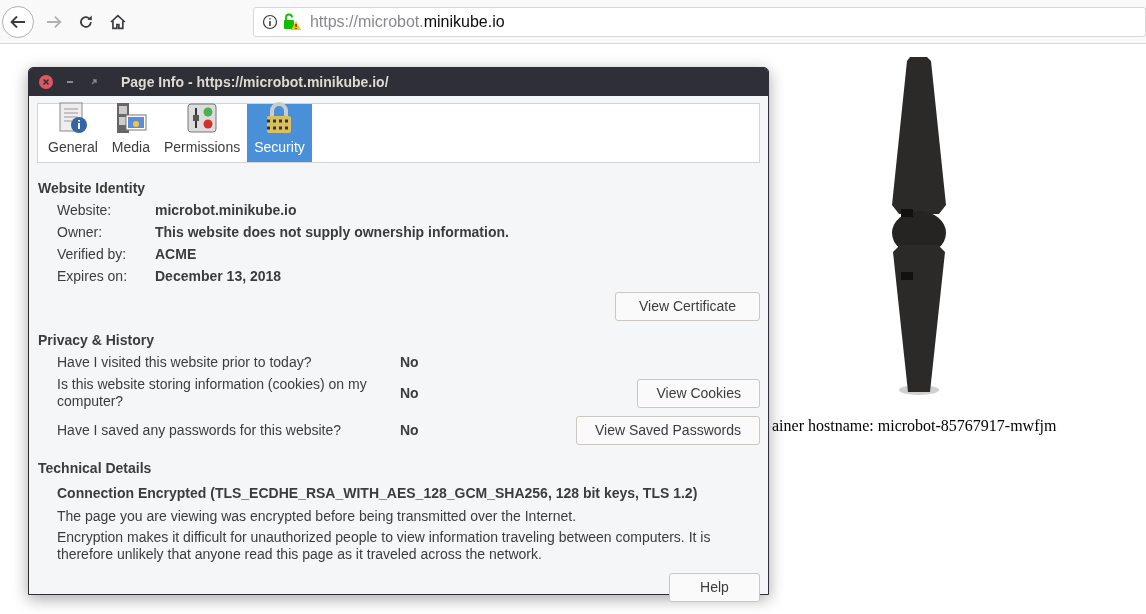 The image size is (1146, 614). What do you see at coordinates (269, 21) in the screenshot?
I see `info-icon` at bounding box center [269, 21].